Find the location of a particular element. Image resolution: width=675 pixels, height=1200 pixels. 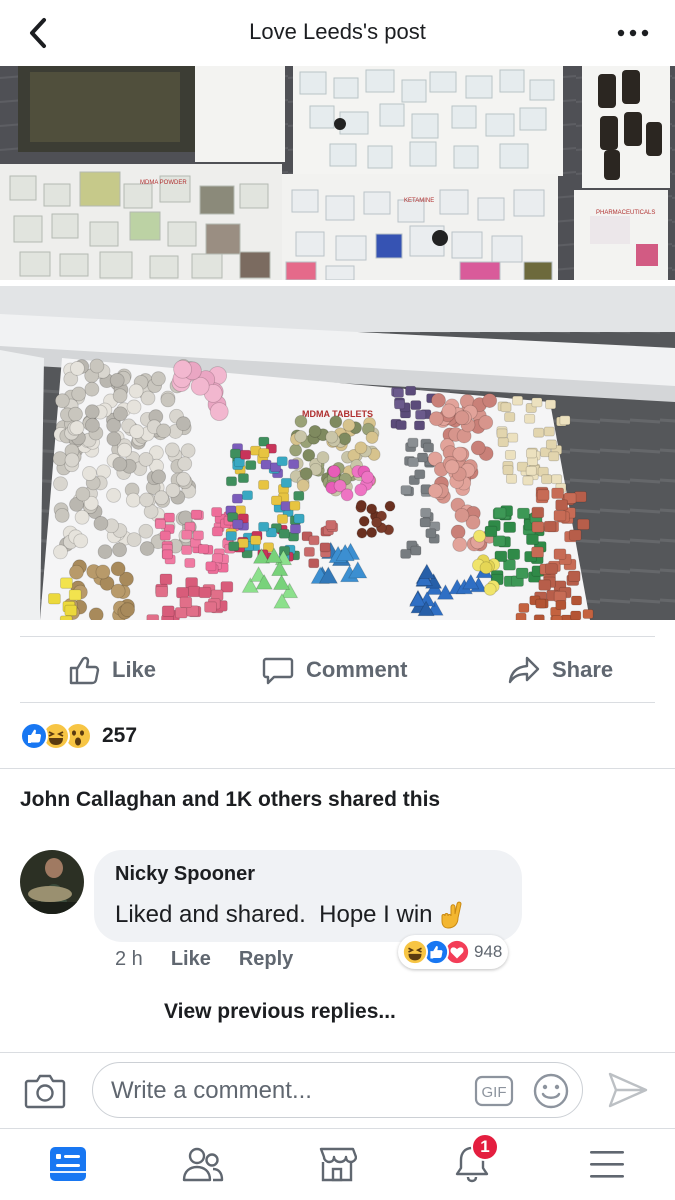

nav-menu is located at coordinates (607, 1164).